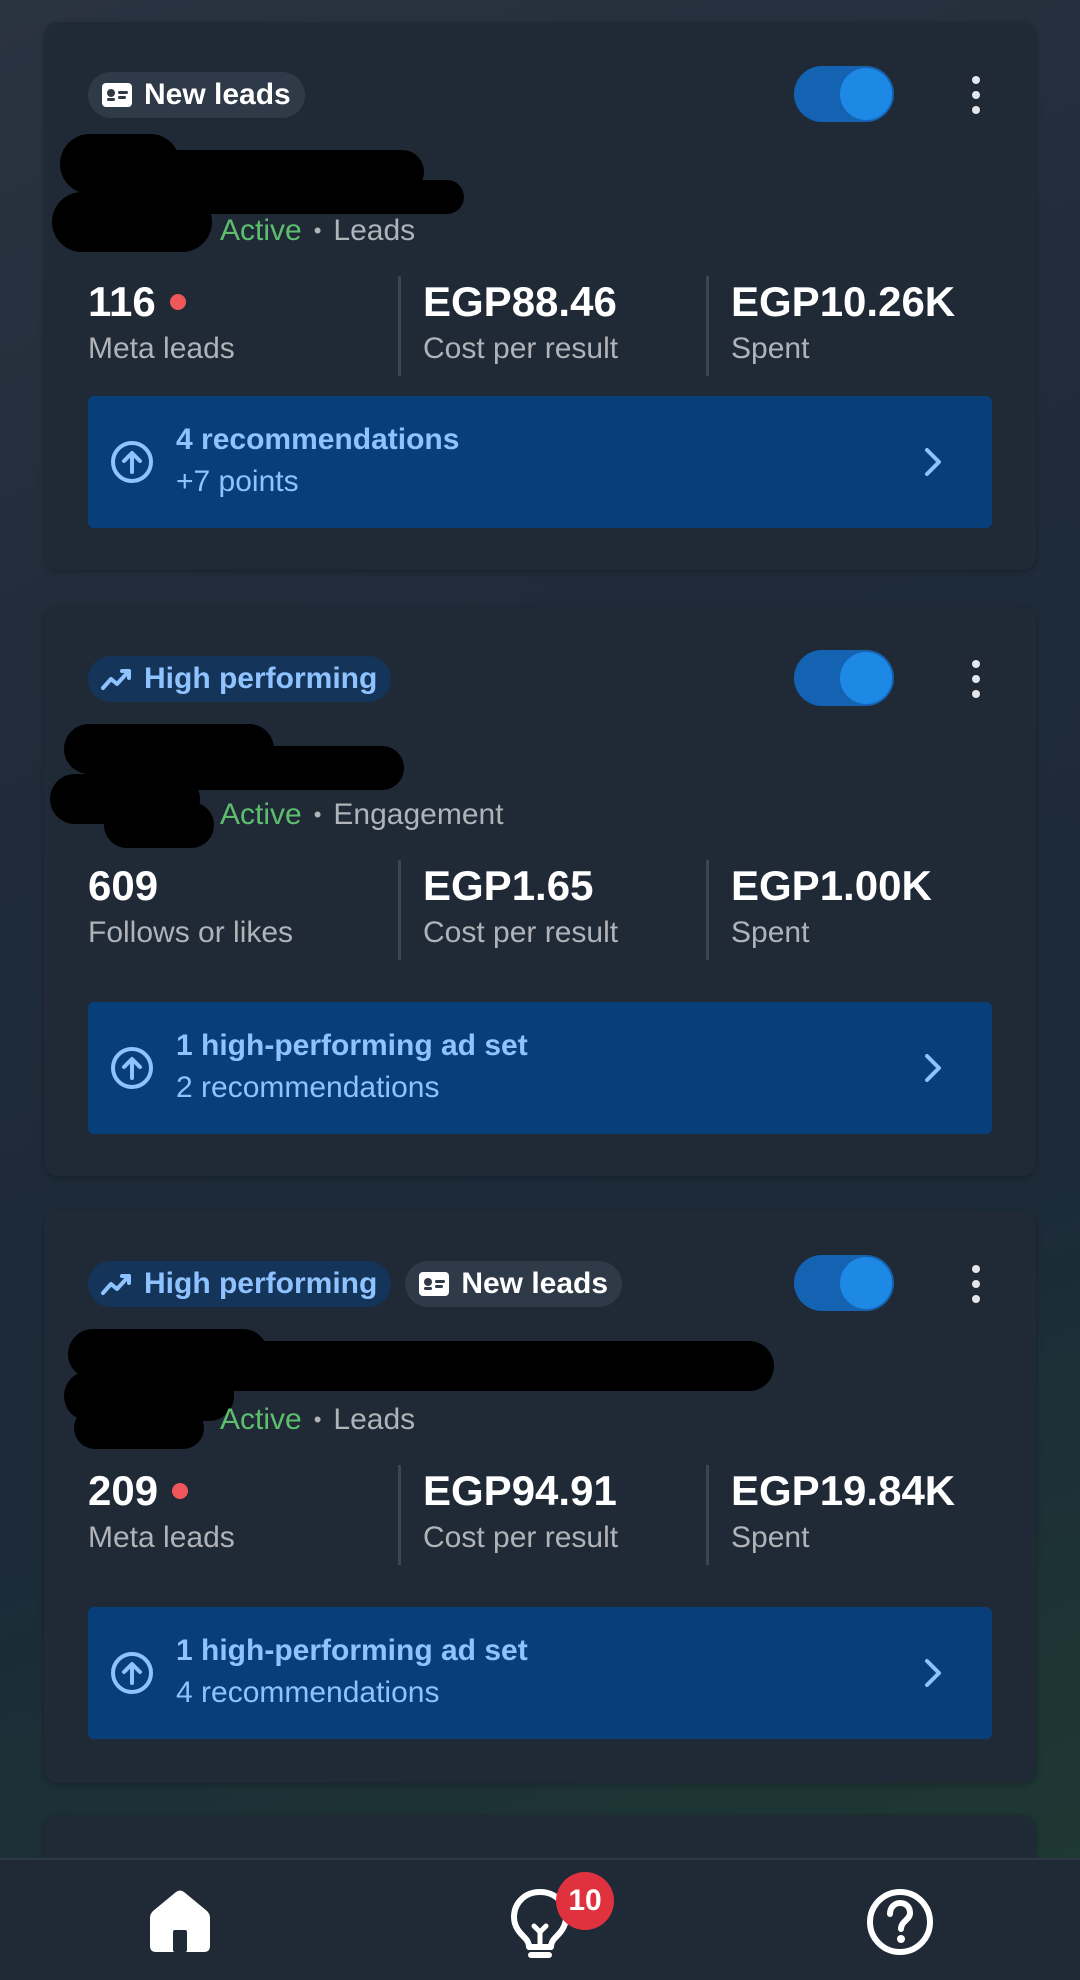 The image size is (1080, 1980). Describe the element at coordinates (843, 301) in the screenshot. I see `metric-value: EGP10.26K` at that location.